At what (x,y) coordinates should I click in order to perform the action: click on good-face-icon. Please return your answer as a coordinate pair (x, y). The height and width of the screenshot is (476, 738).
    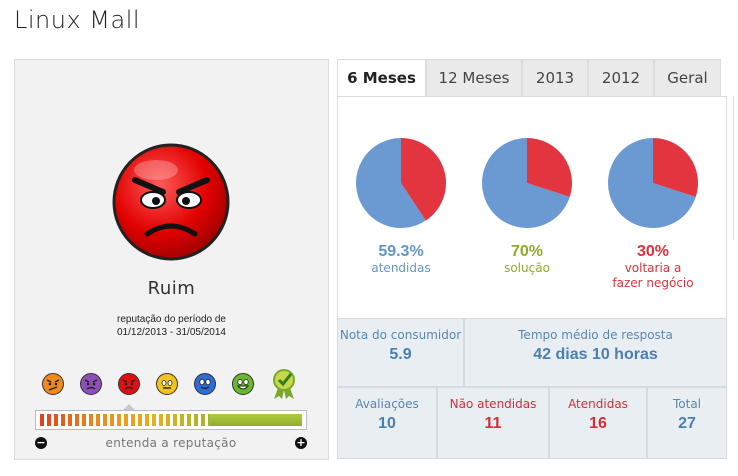
    Looking at the image, I should click on (205, 384).